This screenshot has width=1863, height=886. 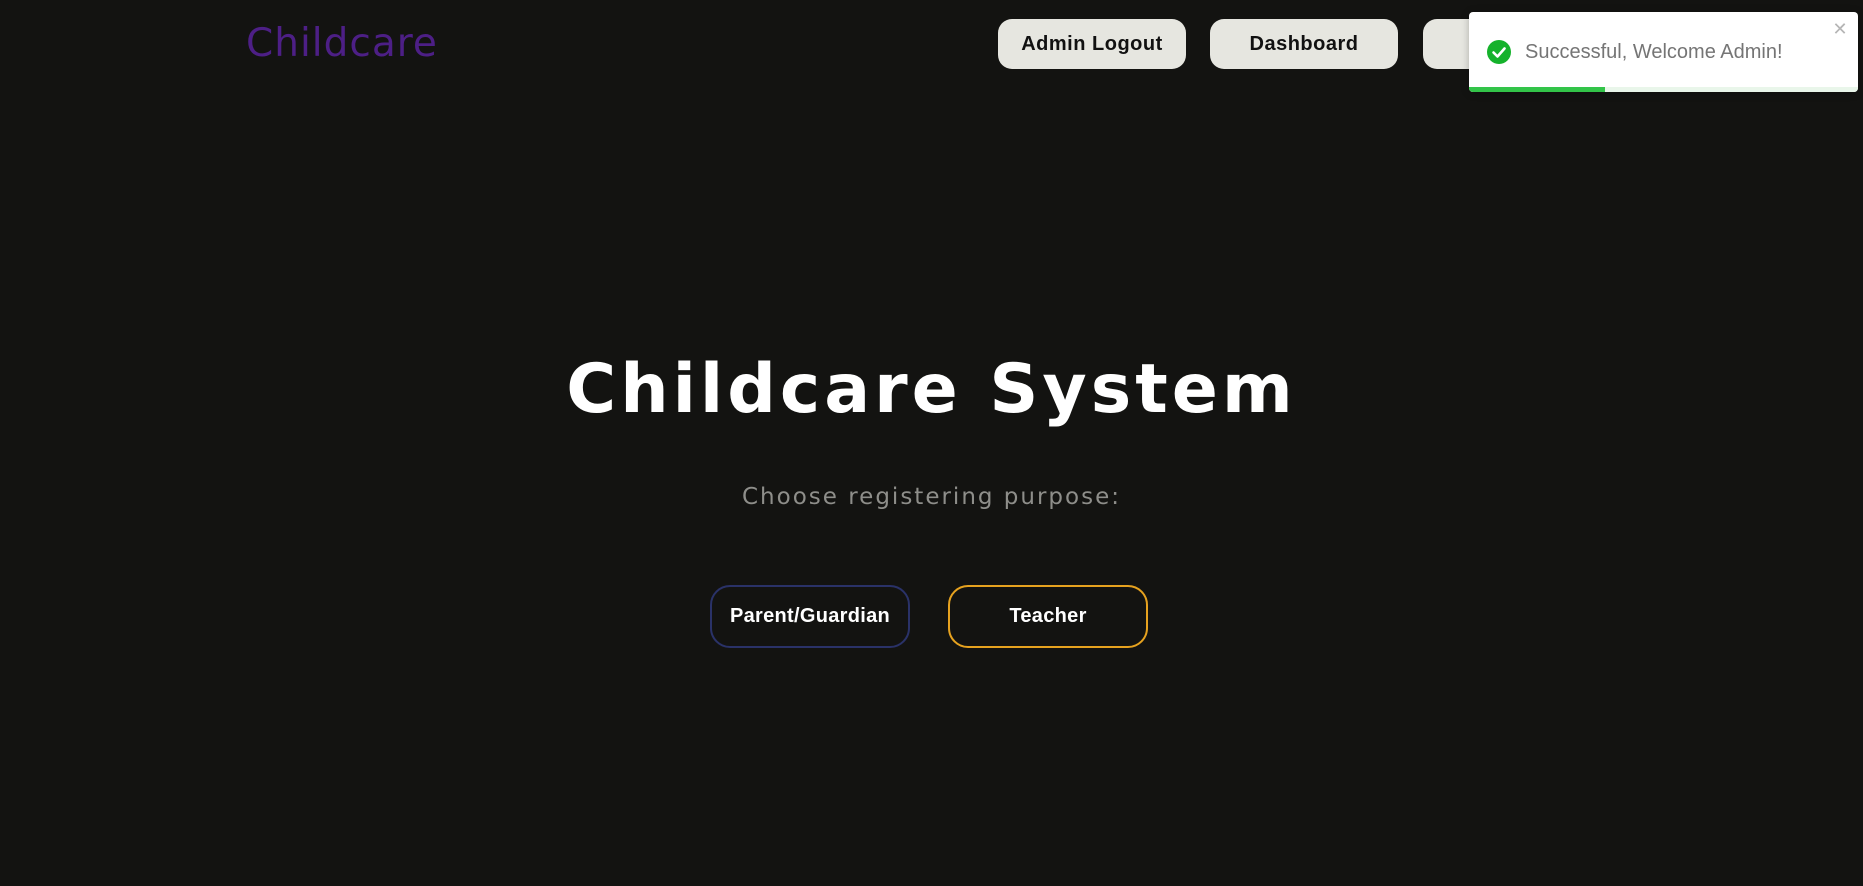 I want to click on toast-message: Successful, Welcome Admin!, so click(x=1654, y=52).